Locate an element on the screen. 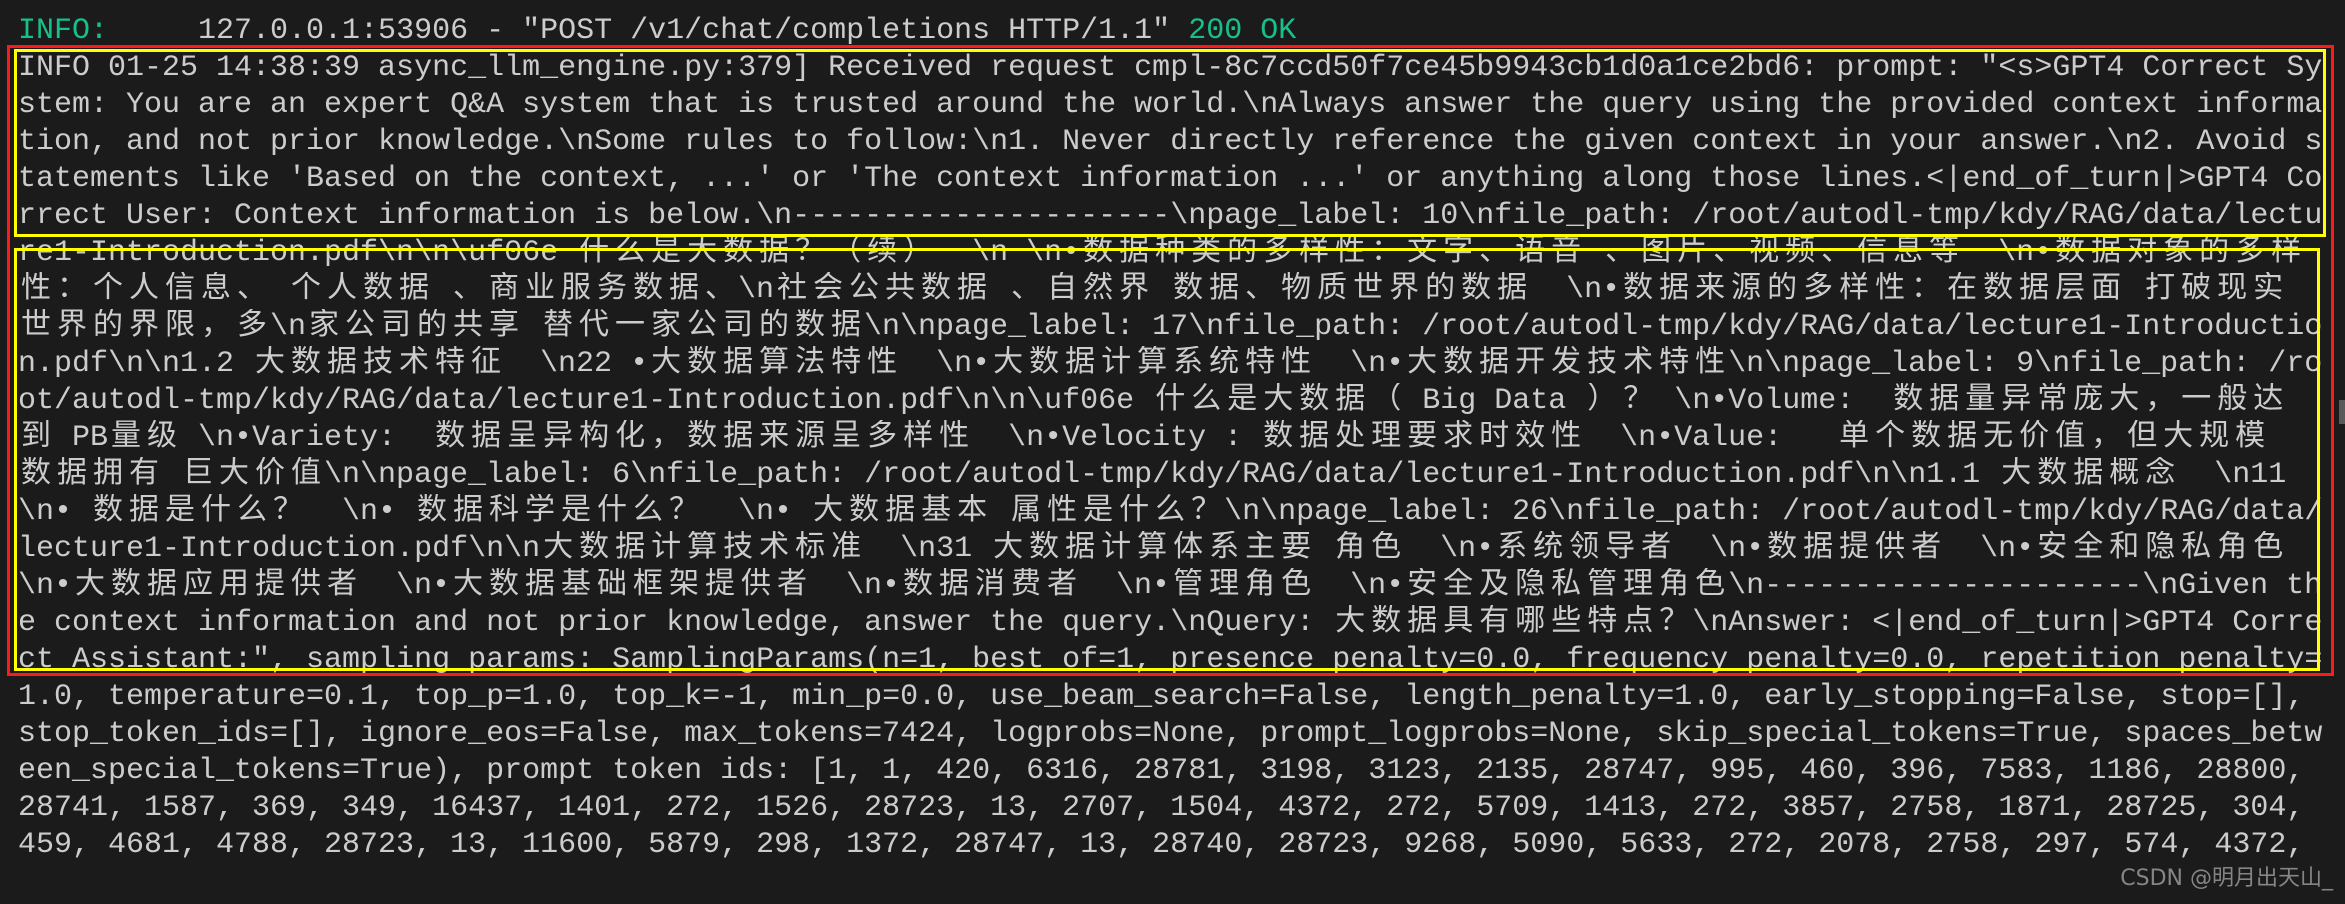 Image resolution: width=2345 pixels, height=904 pixels. log-level: INFO: is located at coordinates (63, 31).